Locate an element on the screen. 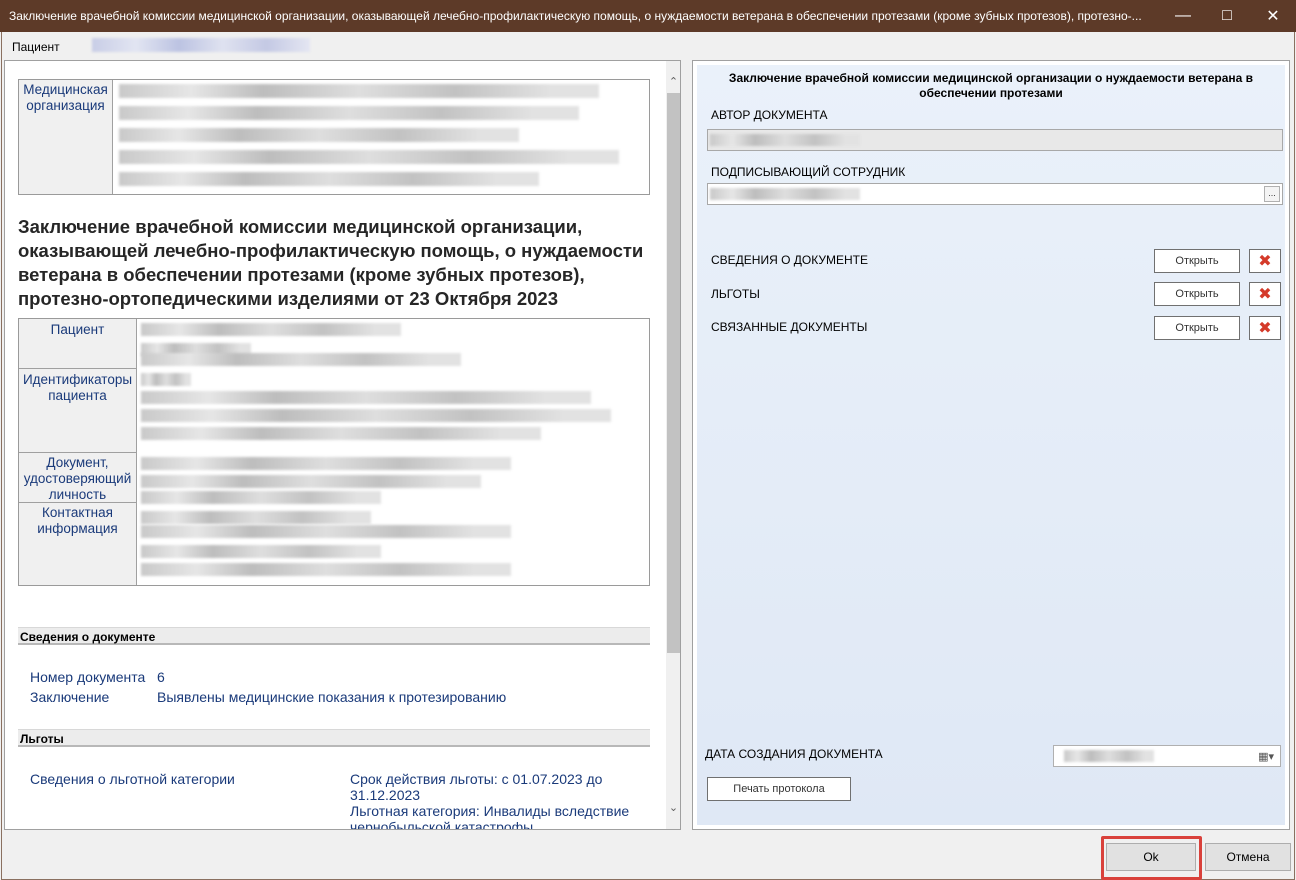  open-related-button: Открыть is located at coordinates (1197, 328).